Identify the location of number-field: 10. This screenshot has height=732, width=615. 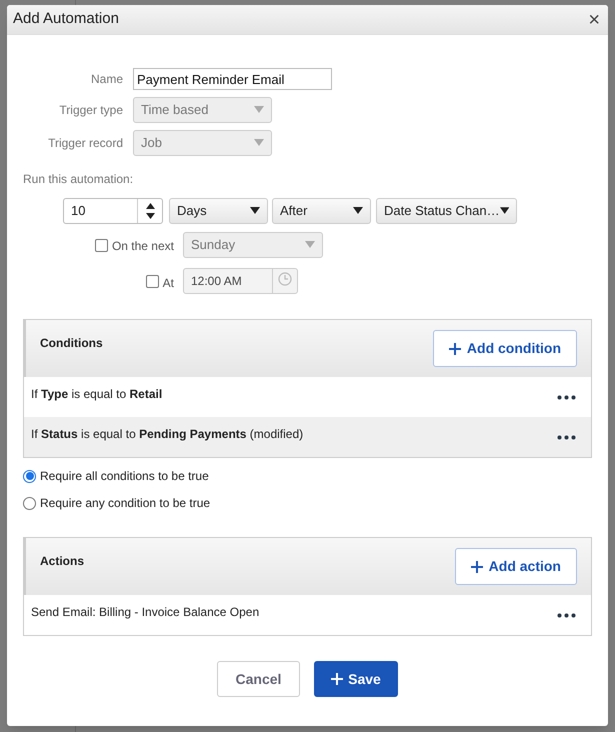
(113, 211).